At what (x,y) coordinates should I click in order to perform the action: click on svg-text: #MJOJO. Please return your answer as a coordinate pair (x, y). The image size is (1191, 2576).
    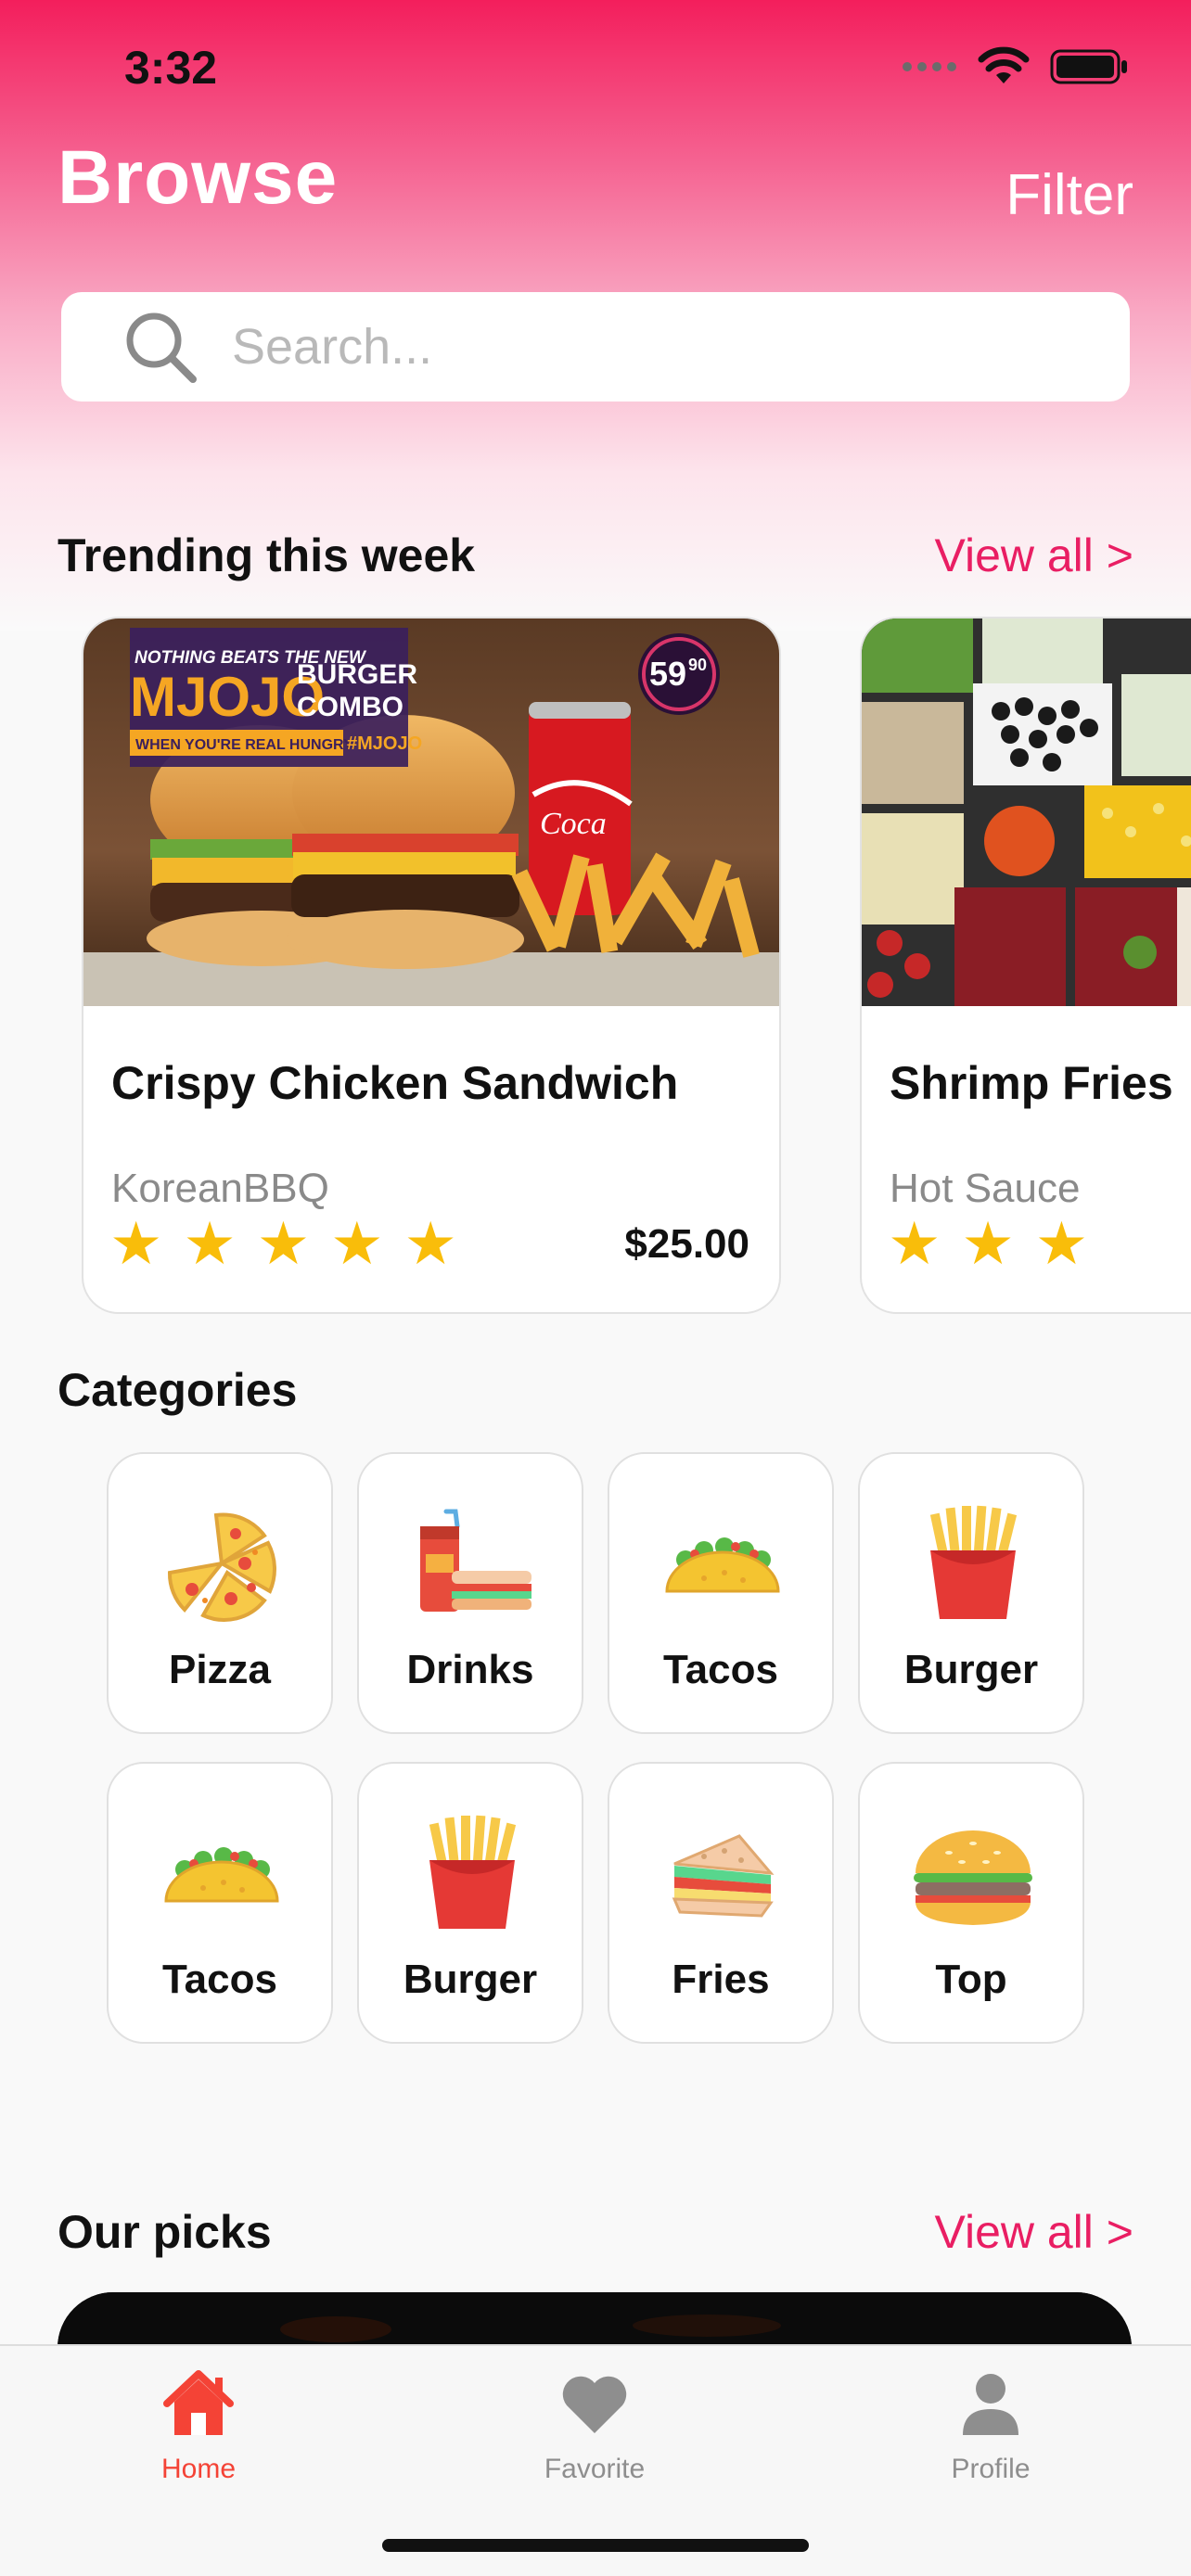
    Looking at the image, I should click on (385, 743).